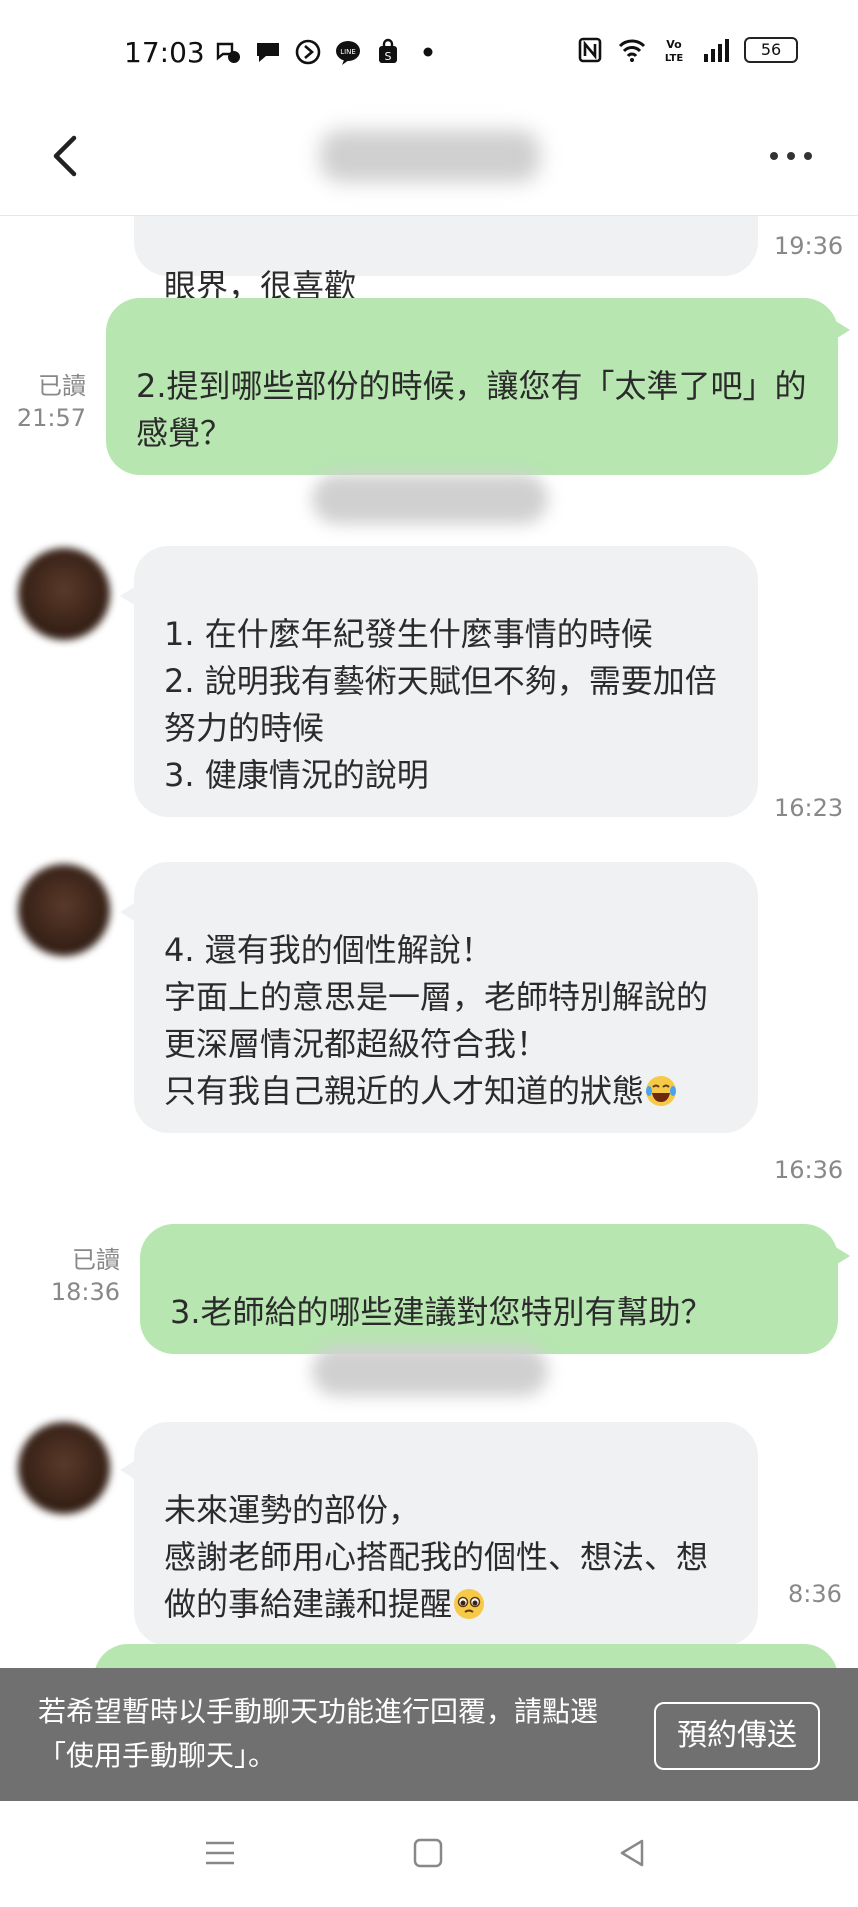  Describe the element at coordinates (674, 58) in the screenshot. I see `svg-text: LTE` at that location.